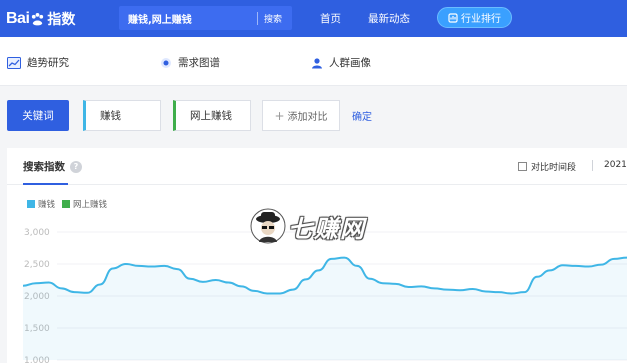  Describe the element at coordinates (188, 18) in the screenshot. I see `search-input` at that location.